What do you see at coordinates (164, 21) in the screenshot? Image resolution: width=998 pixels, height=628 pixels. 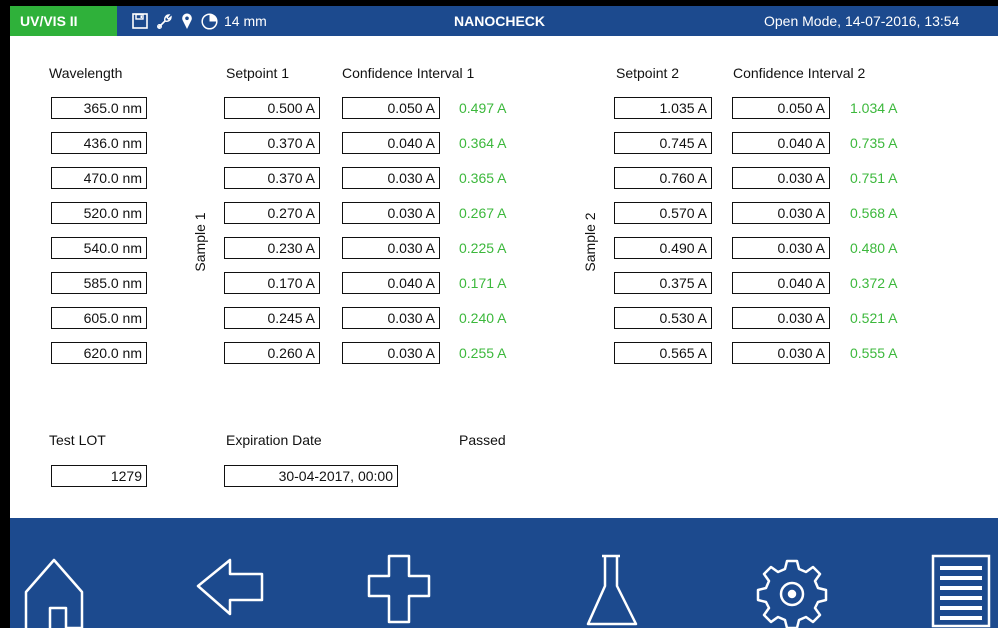 I see `wrench-icon` at bounding box center [164, 21].